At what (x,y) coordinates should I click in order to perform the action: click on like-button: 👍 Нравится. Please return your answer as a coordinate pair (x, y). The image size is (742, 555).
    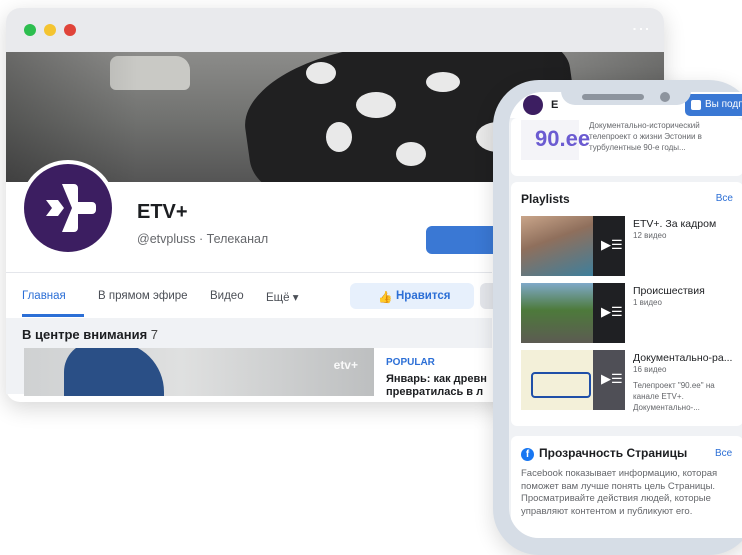
    Looking at the image, I should click on (412, 296).